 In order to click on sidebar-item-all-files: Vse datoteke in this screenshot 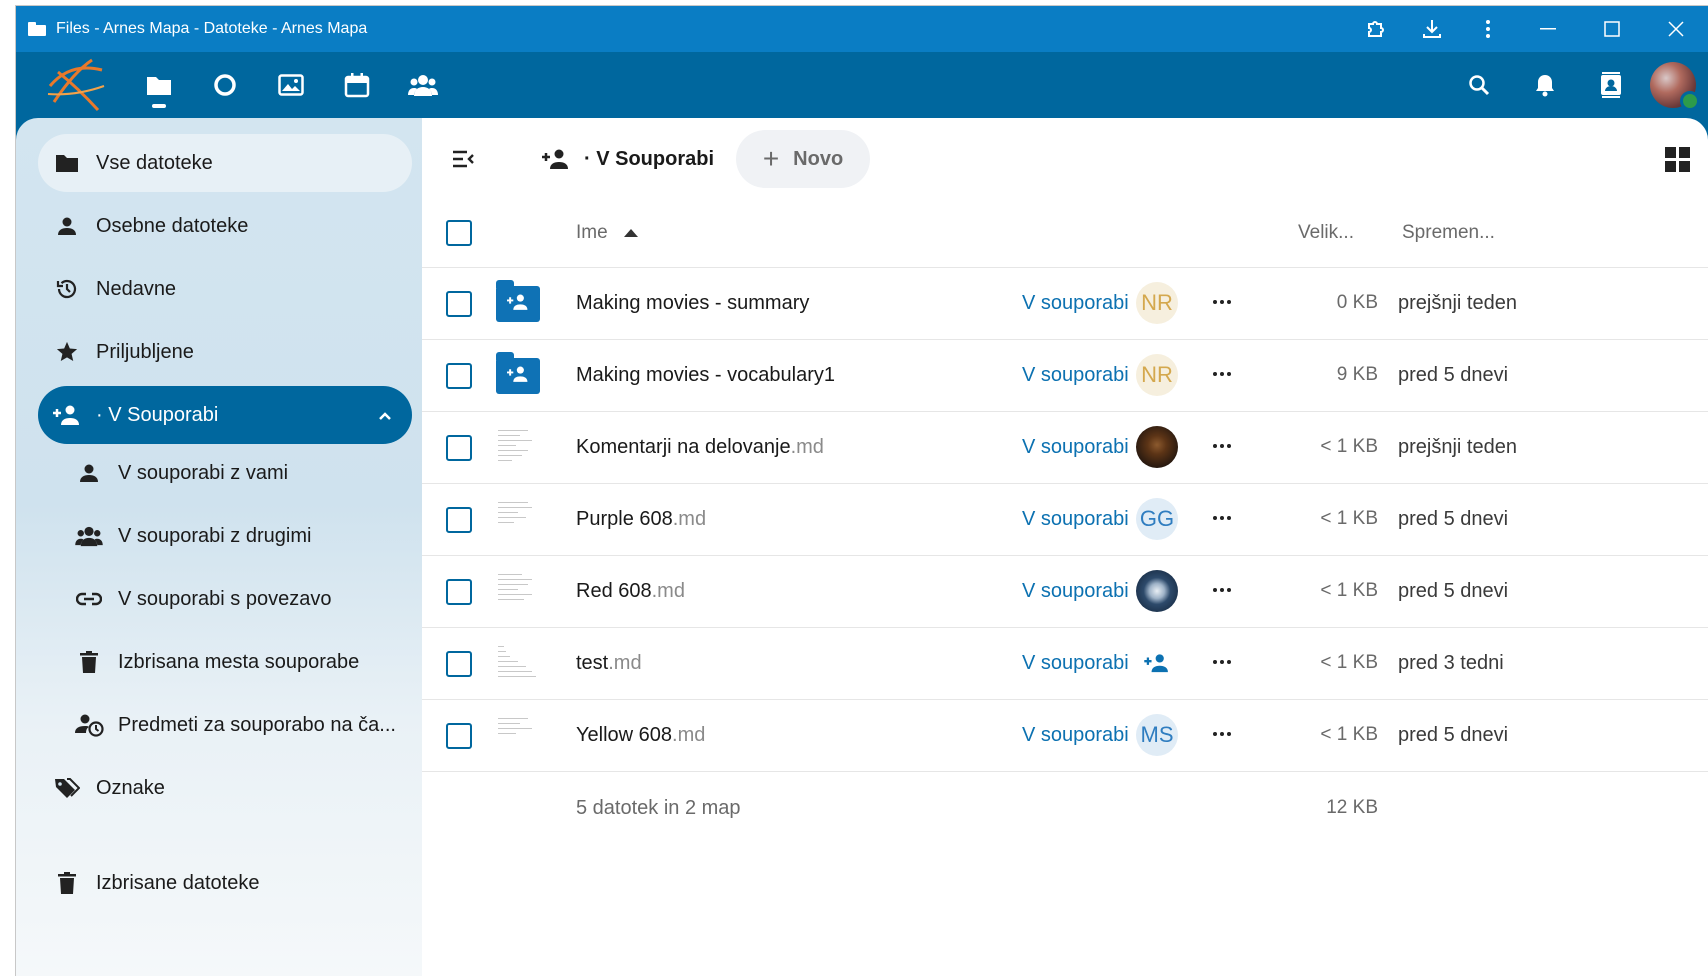, I will do `click(225, 163)`.